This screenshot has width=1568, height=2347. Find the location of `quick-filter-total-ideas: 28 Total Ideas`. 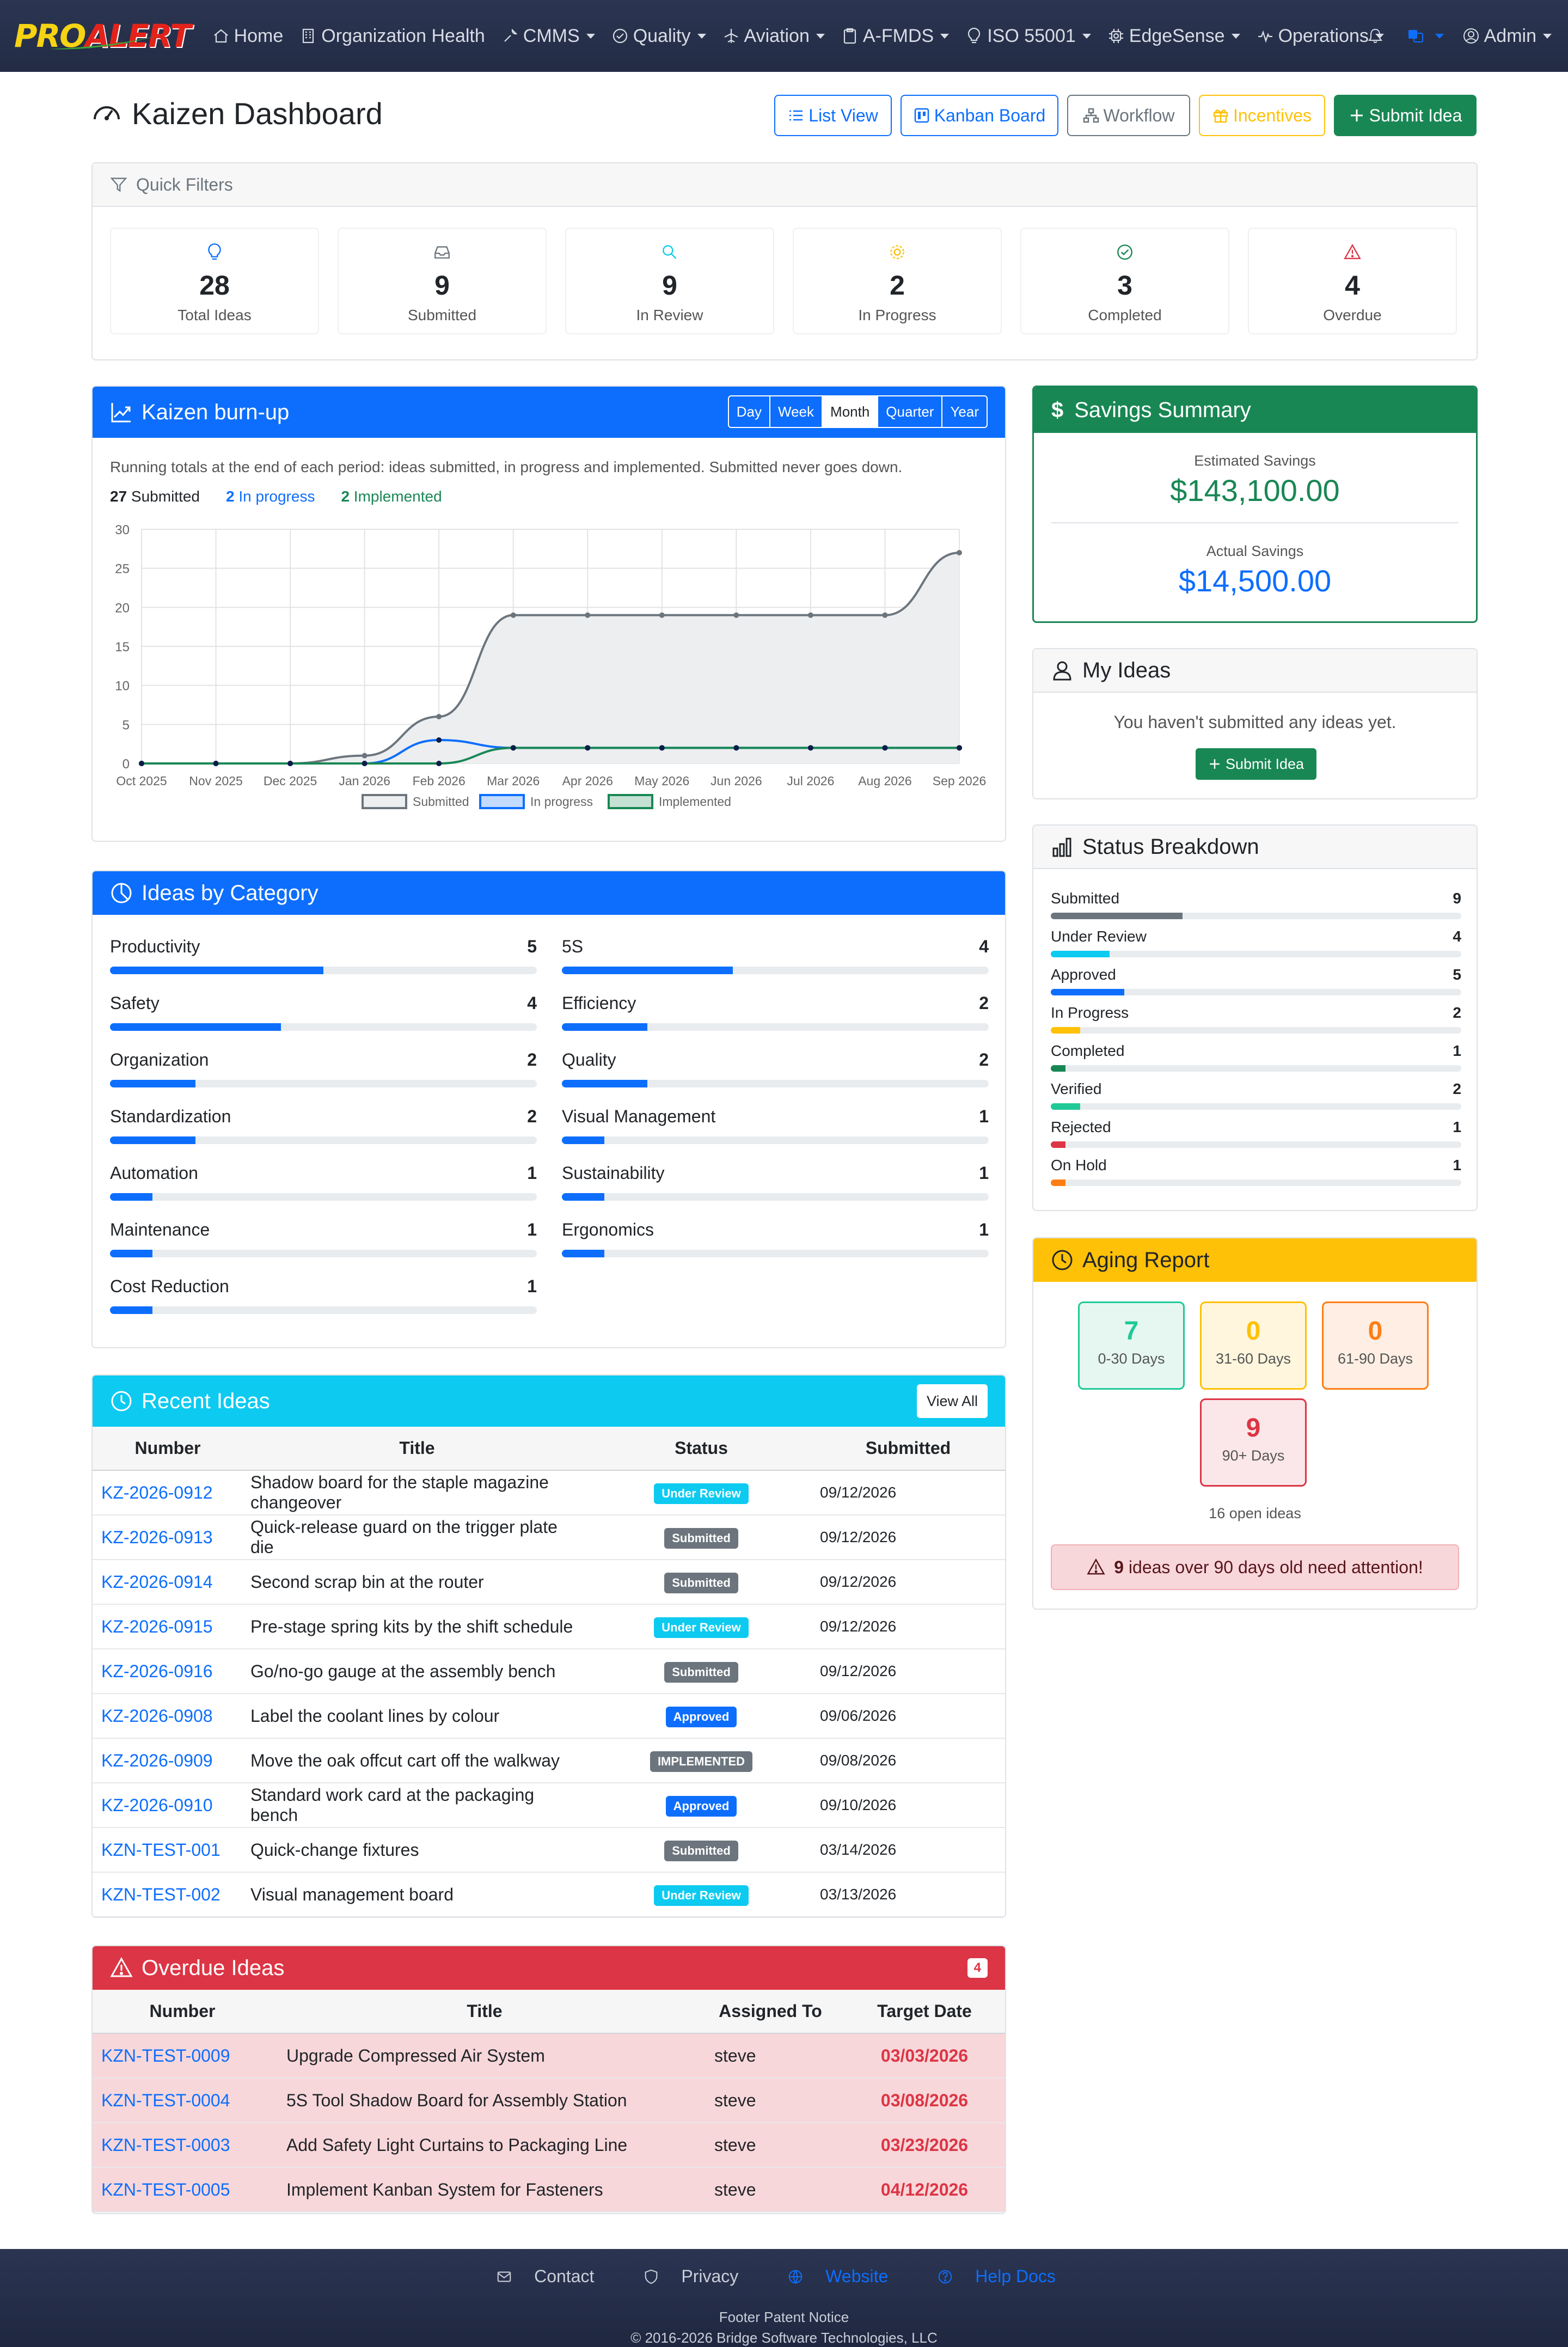

quick-filter-total-ideas: 28 Total Ideas is located at coordinates (214, 281).